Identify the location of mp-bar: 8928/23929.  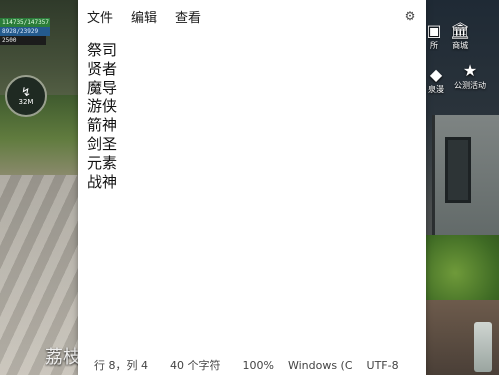
(25, 31).